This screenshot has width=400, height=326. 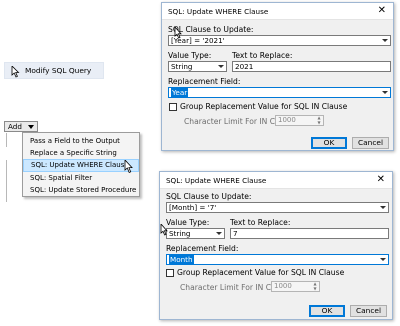 I want to click on sql-clause-label: SQL Clause to Update:, so click(x=209, y=196).